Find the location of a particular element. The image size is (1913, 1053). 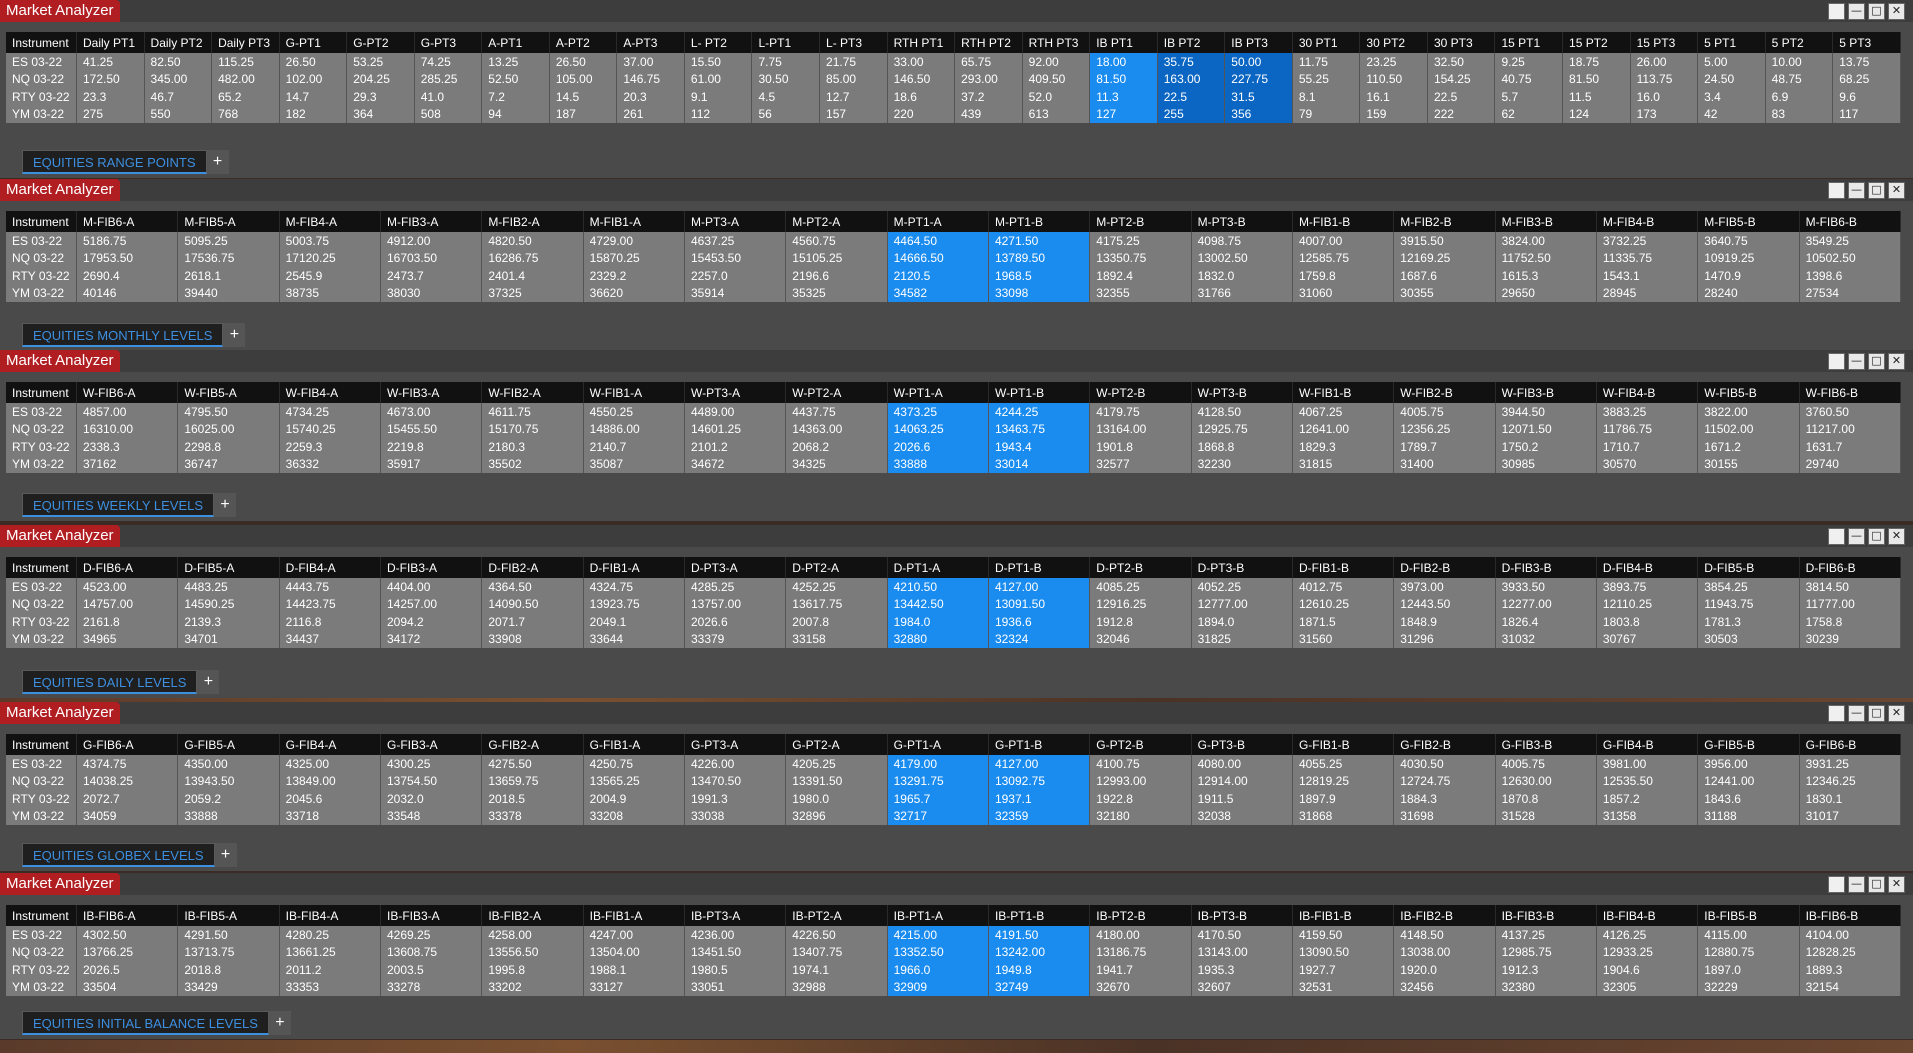

column-header: D-FIB4-B is located at coordinates (1647, 567).